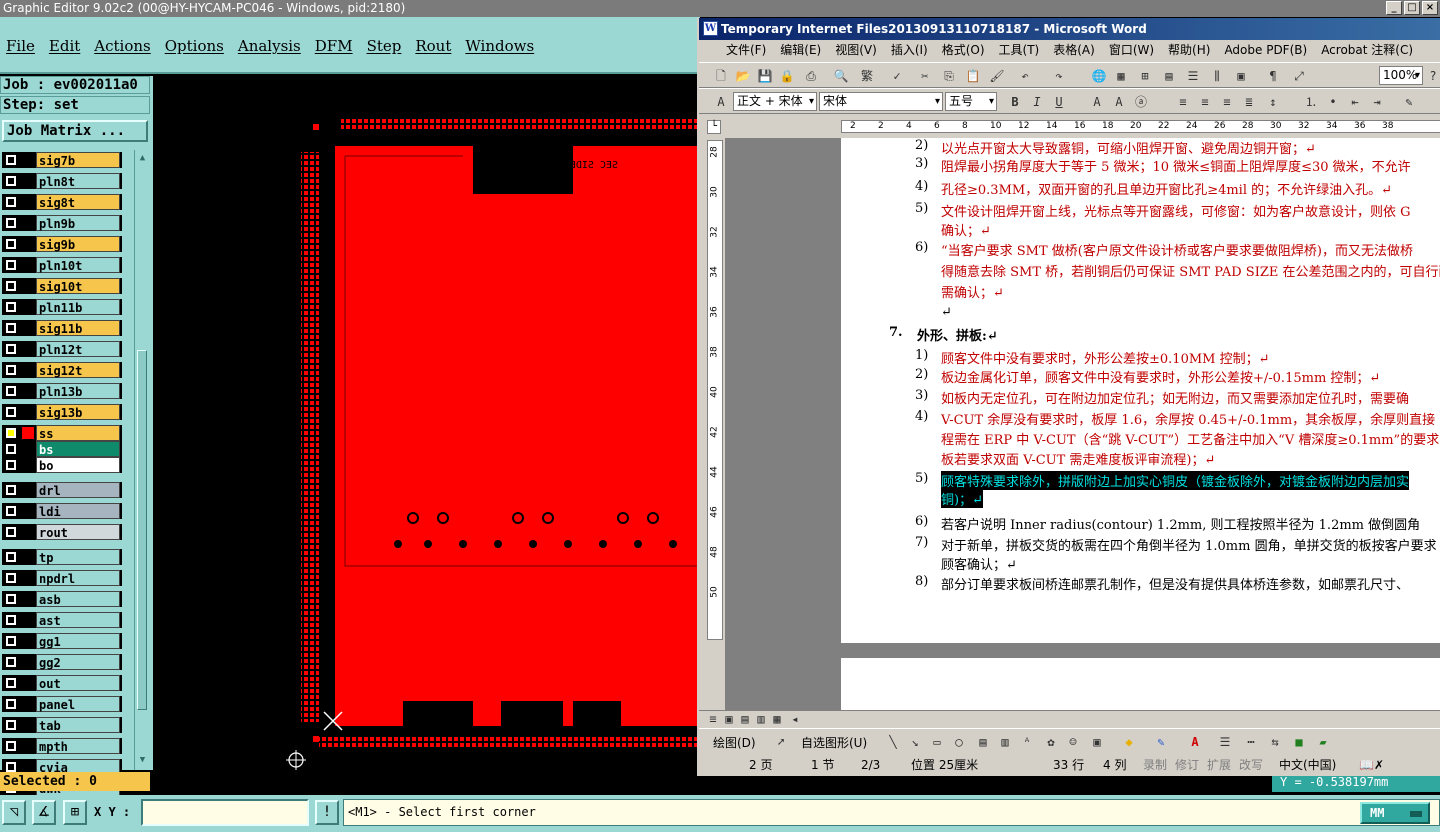 This screenshot has width=1440, height=832. What do you see at coordinates (1395, 813) in the screenshot?
I see `unit-selector: MM` at bounding box center [1395, 813].